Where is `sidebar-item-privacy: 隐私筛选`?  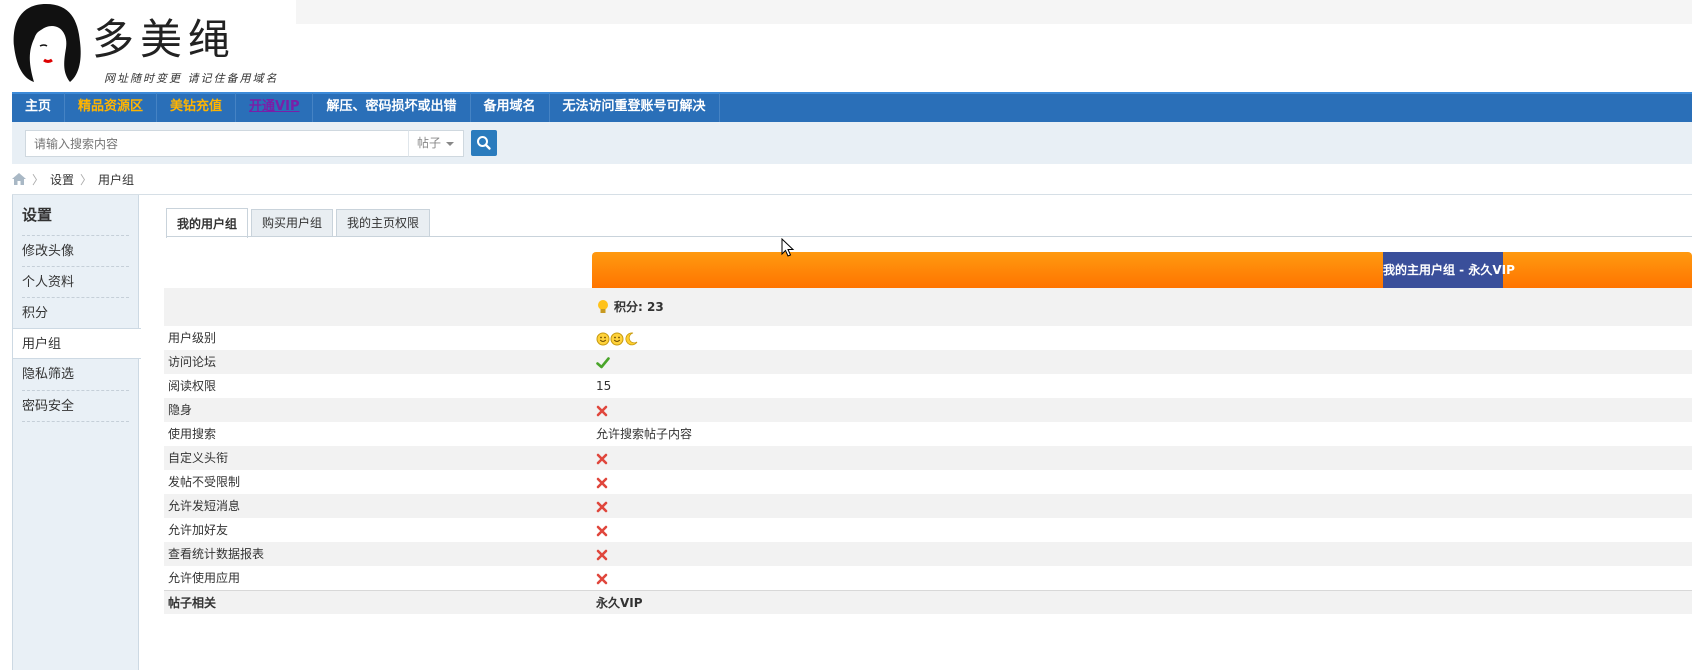 sidebar-item-privacy: 隐私筛选 is located at coordinates (75, 374).